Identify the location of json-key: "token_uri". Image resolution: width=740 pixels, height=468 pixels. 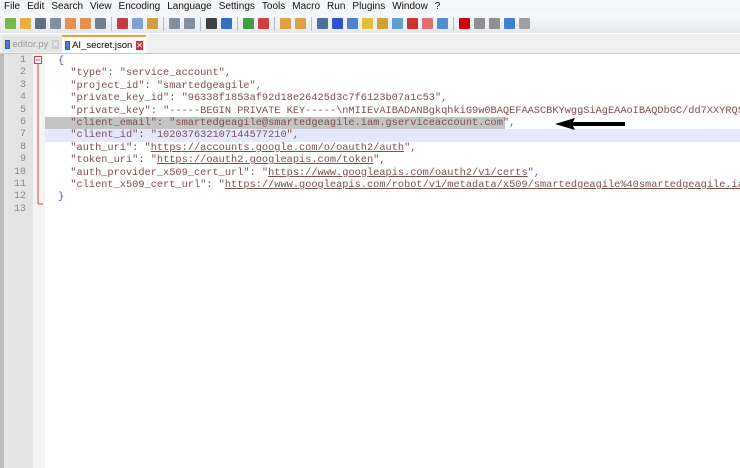
(104, 160).